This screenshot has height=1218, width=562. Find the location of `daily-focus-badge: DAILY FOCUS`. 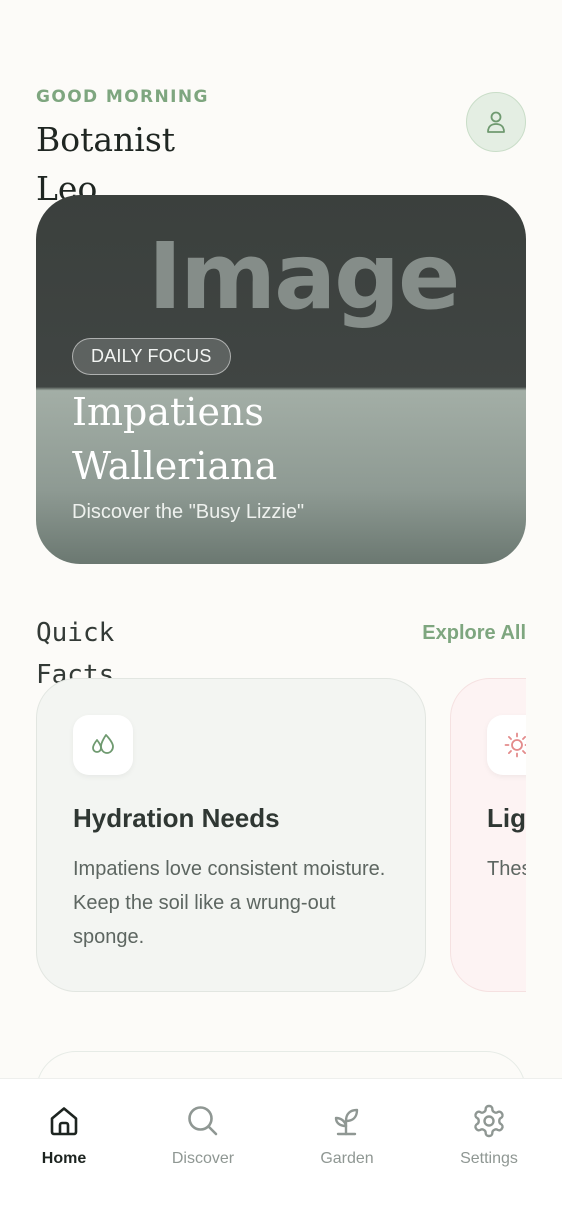

daily-focus-badge: DAILY FOCUS is located at coordinates (151, 356).